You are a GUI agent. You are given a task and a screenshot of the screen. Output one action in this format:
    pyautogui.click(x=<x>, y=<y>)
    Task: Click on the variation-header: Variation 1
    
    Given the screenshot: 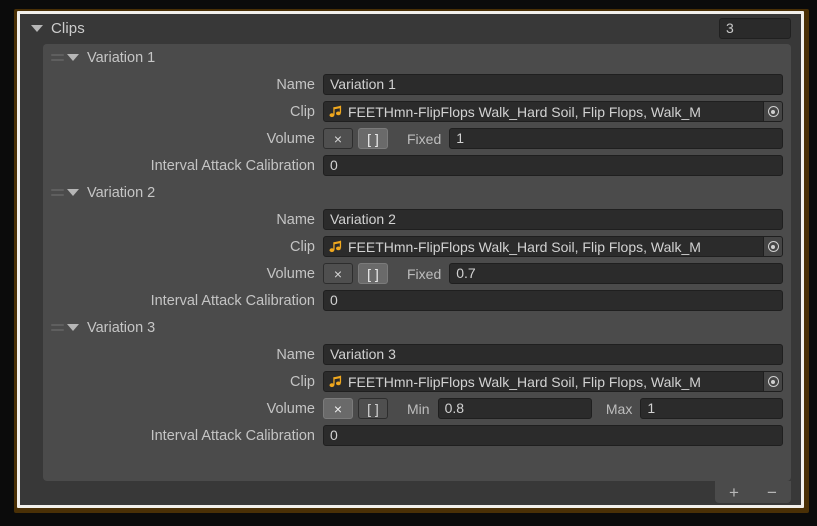 What is the action you would take?
    pyautogui.click(x=417, y=57)
    